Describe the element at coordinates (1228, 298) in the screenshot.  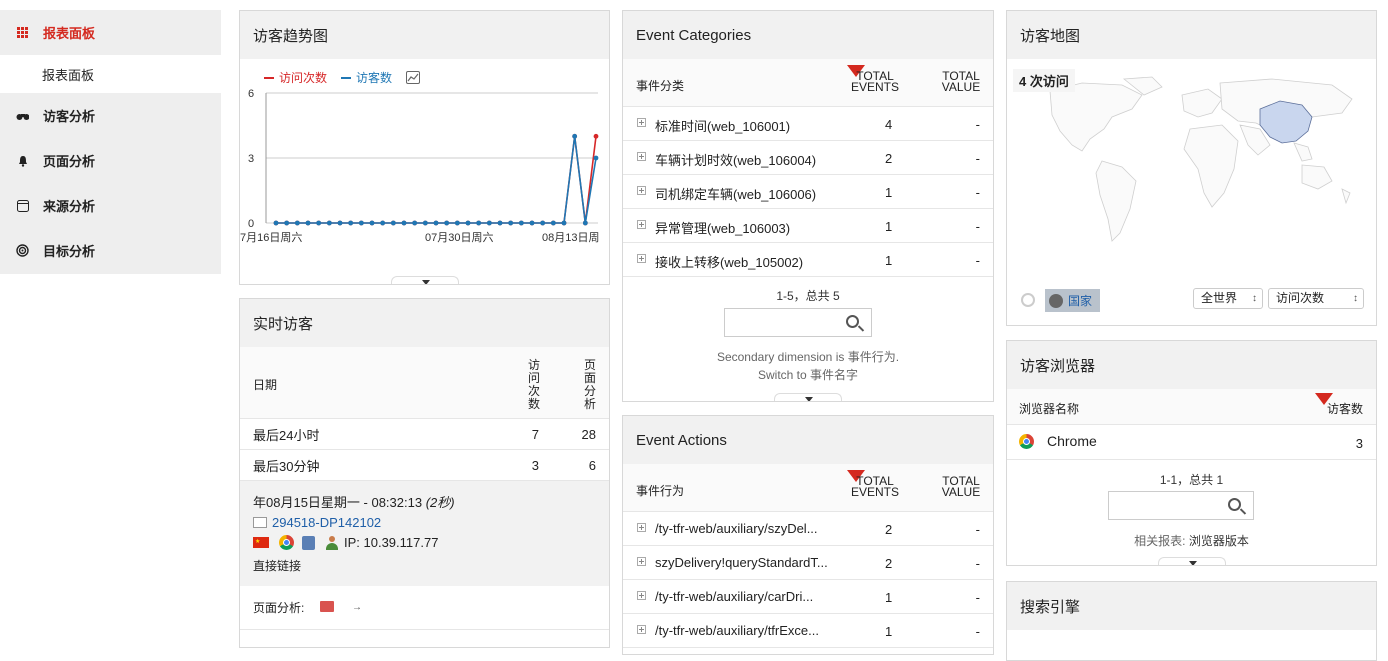
I see `region-select: 全世界` at that location.